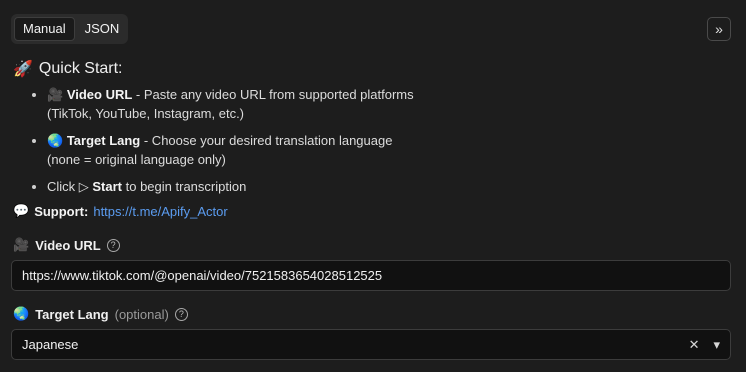 This screenshot has height=372, width=746. What do you see at coordinates (23, 68) in the screenshot?
I see `rocket-icon: 🚀` at bounding box center [23, 68].